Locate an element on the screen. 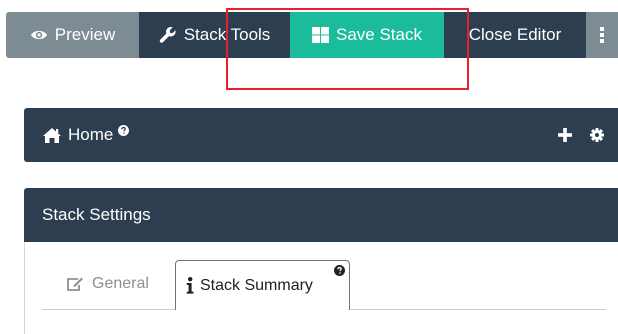 The image size is (618, 334). stack-tools-button: Stack Tools is located at coordinates (214, 35).